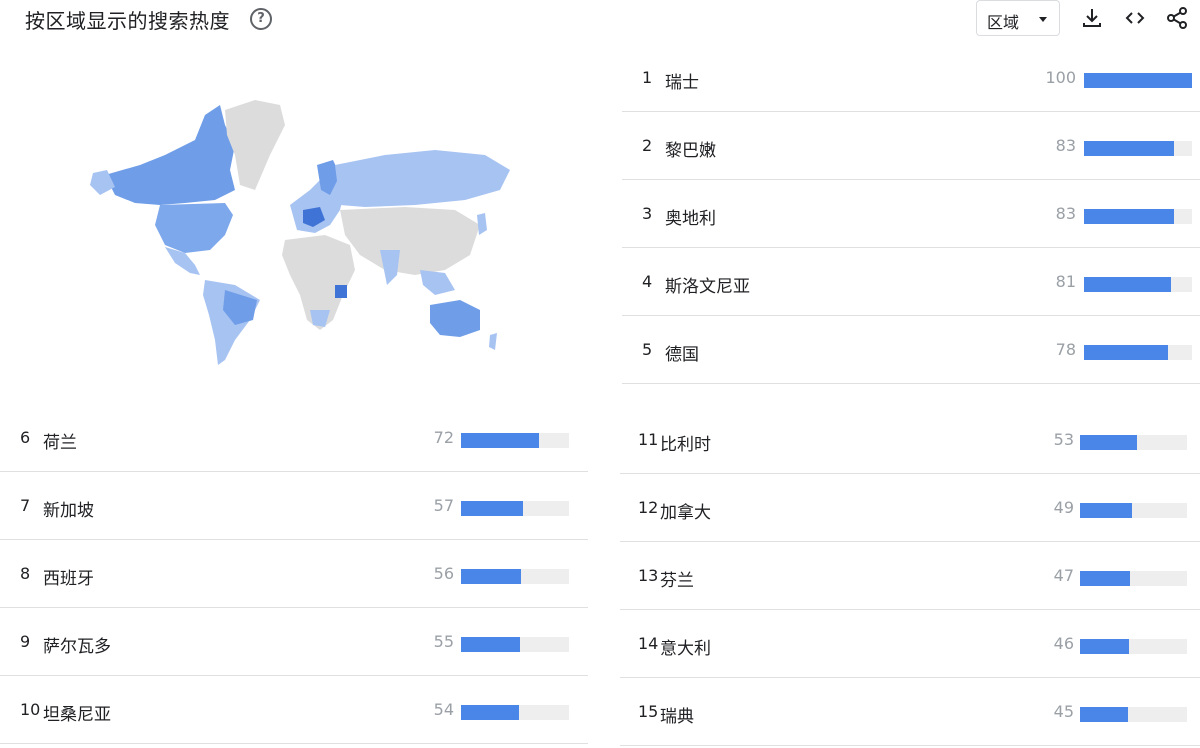 Image resolution: width=1200 pixels, height=748 pixels. I want to click on rank-number: 4, so click(647, 281).